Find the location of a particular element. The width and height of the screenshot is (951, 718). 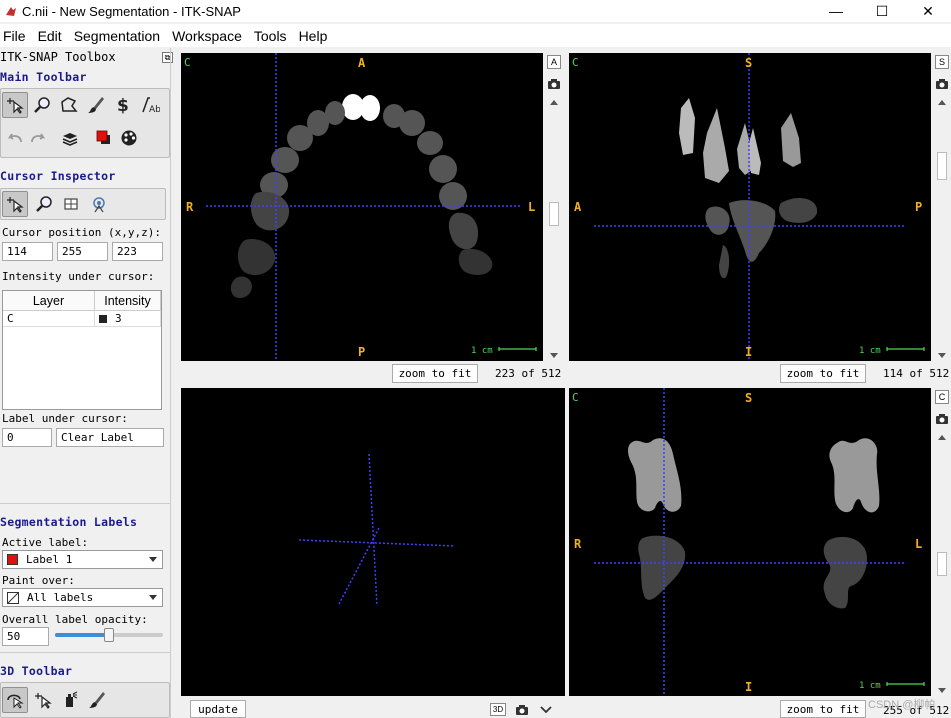

menu-workspace: Workspace is located at coordinates (209, 36).